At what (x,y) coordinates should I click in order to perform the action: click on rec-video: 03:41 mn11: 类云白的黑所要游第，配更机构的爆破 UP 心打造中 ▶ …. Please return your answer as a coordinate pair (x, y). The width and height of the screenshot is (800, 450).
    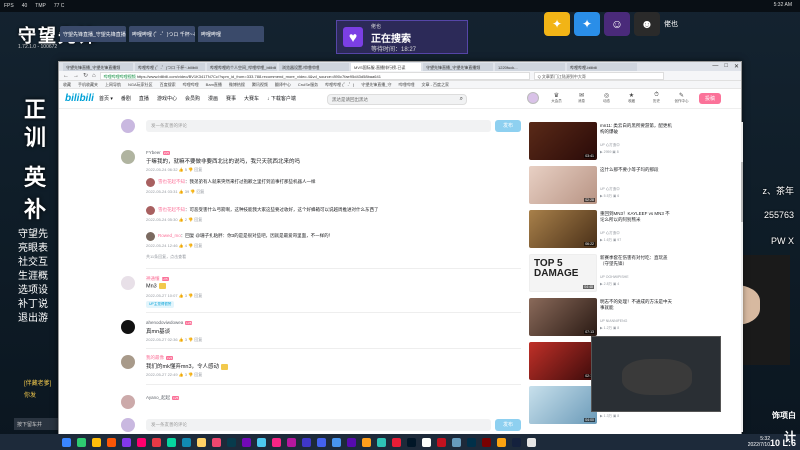
    Looking at the image, I should click on (601, 141).